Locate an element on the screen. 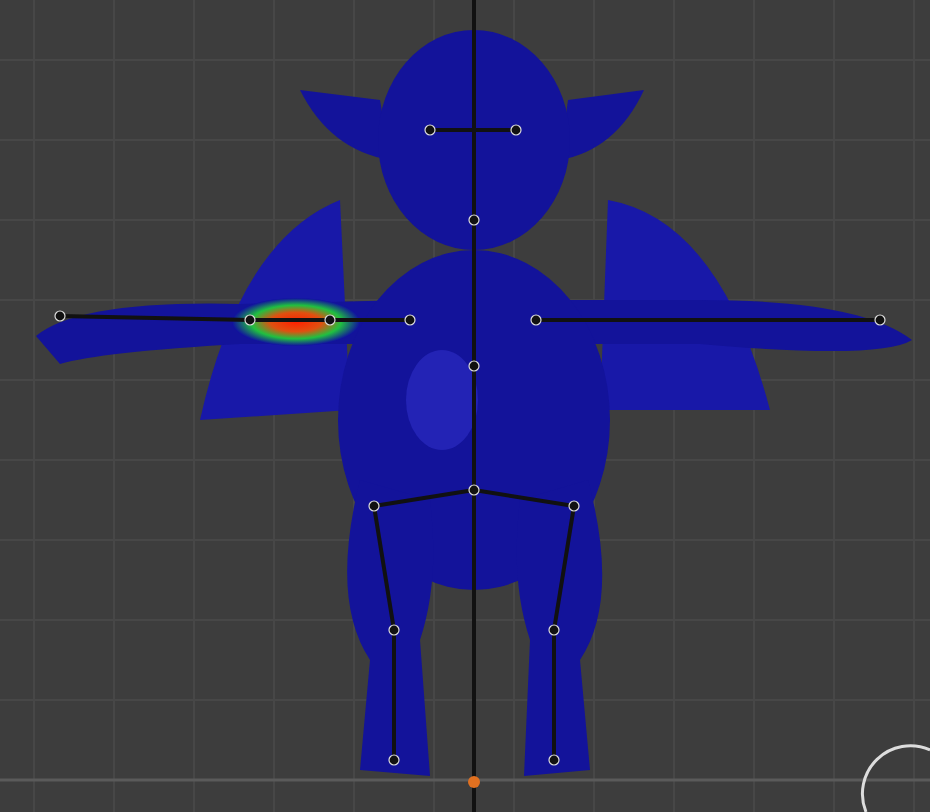 The image size is (930, 812). navigation-gizmo-icon is located at coordinates (895, 778).